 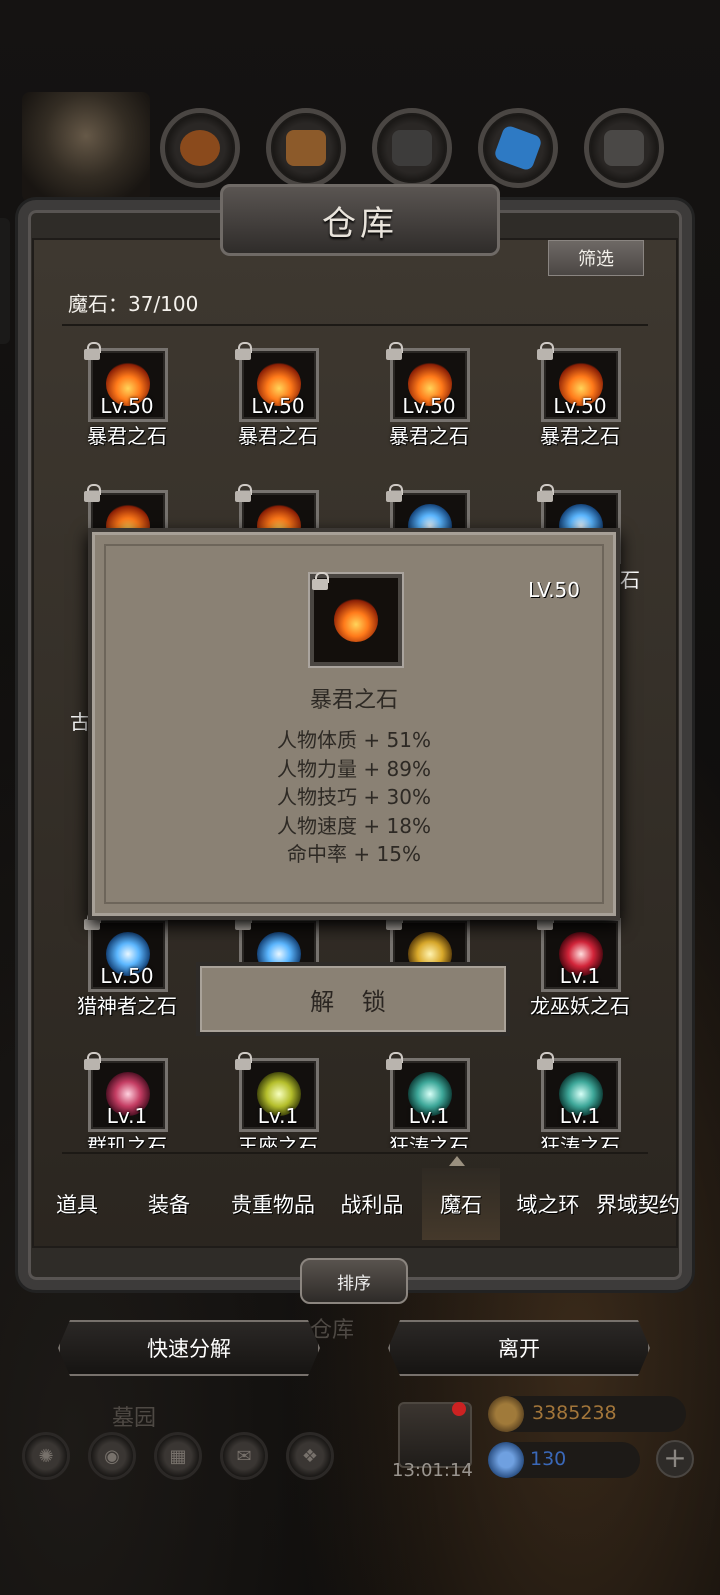 What do you see at coordinates (244, 1456) in the screenshot?
I see `nav-mail-icon: ✉` at bounding box center [244, 1456].